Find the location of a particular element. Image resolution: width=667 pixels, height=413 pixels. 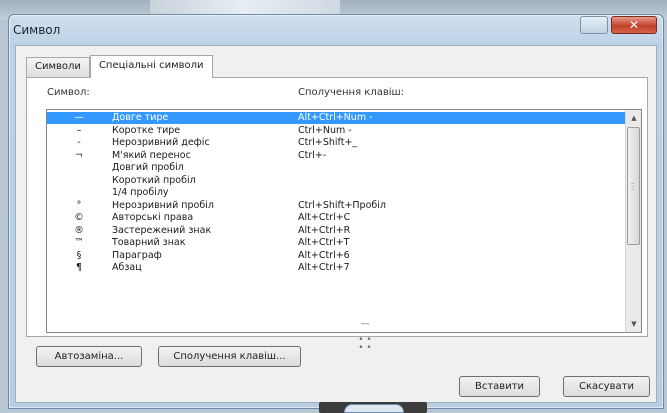

list-item: ¶ Абзац Alt+Ctrl+7 is located at coordinates (336, 268).